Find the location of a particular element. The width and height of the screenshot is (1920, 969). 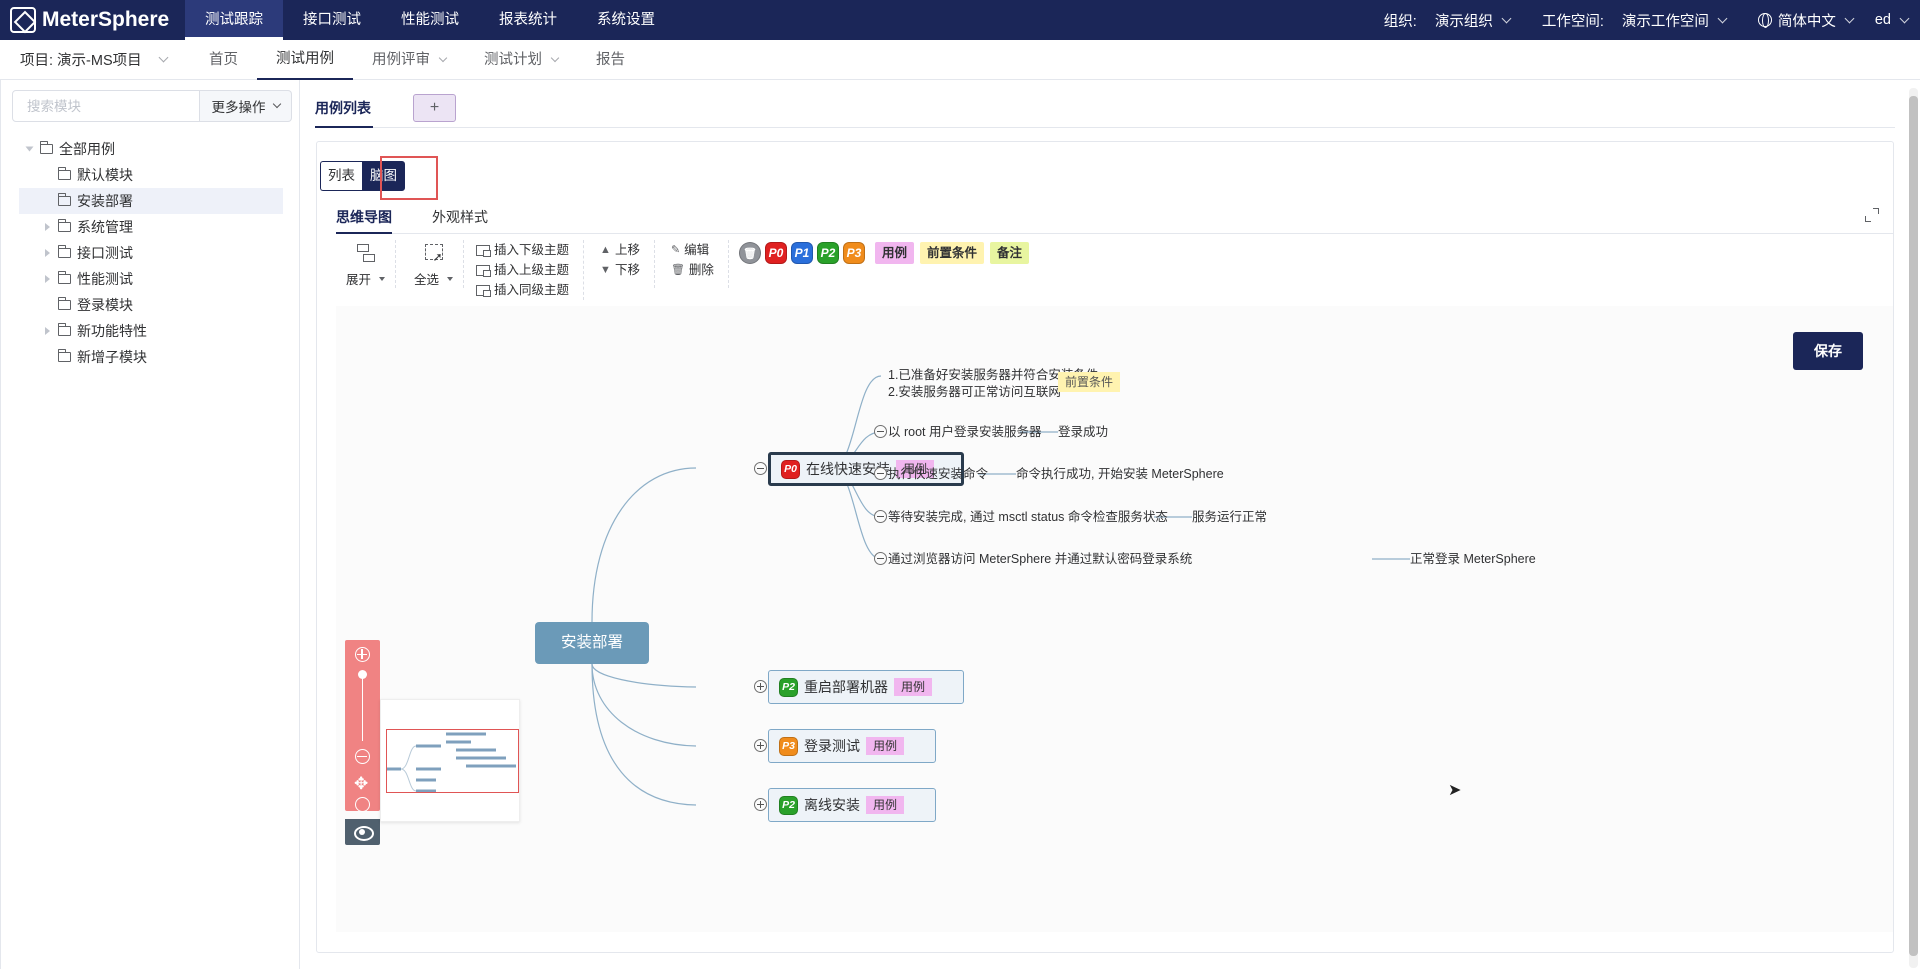

zoom-in-icon is located at coordinates (362, 654).